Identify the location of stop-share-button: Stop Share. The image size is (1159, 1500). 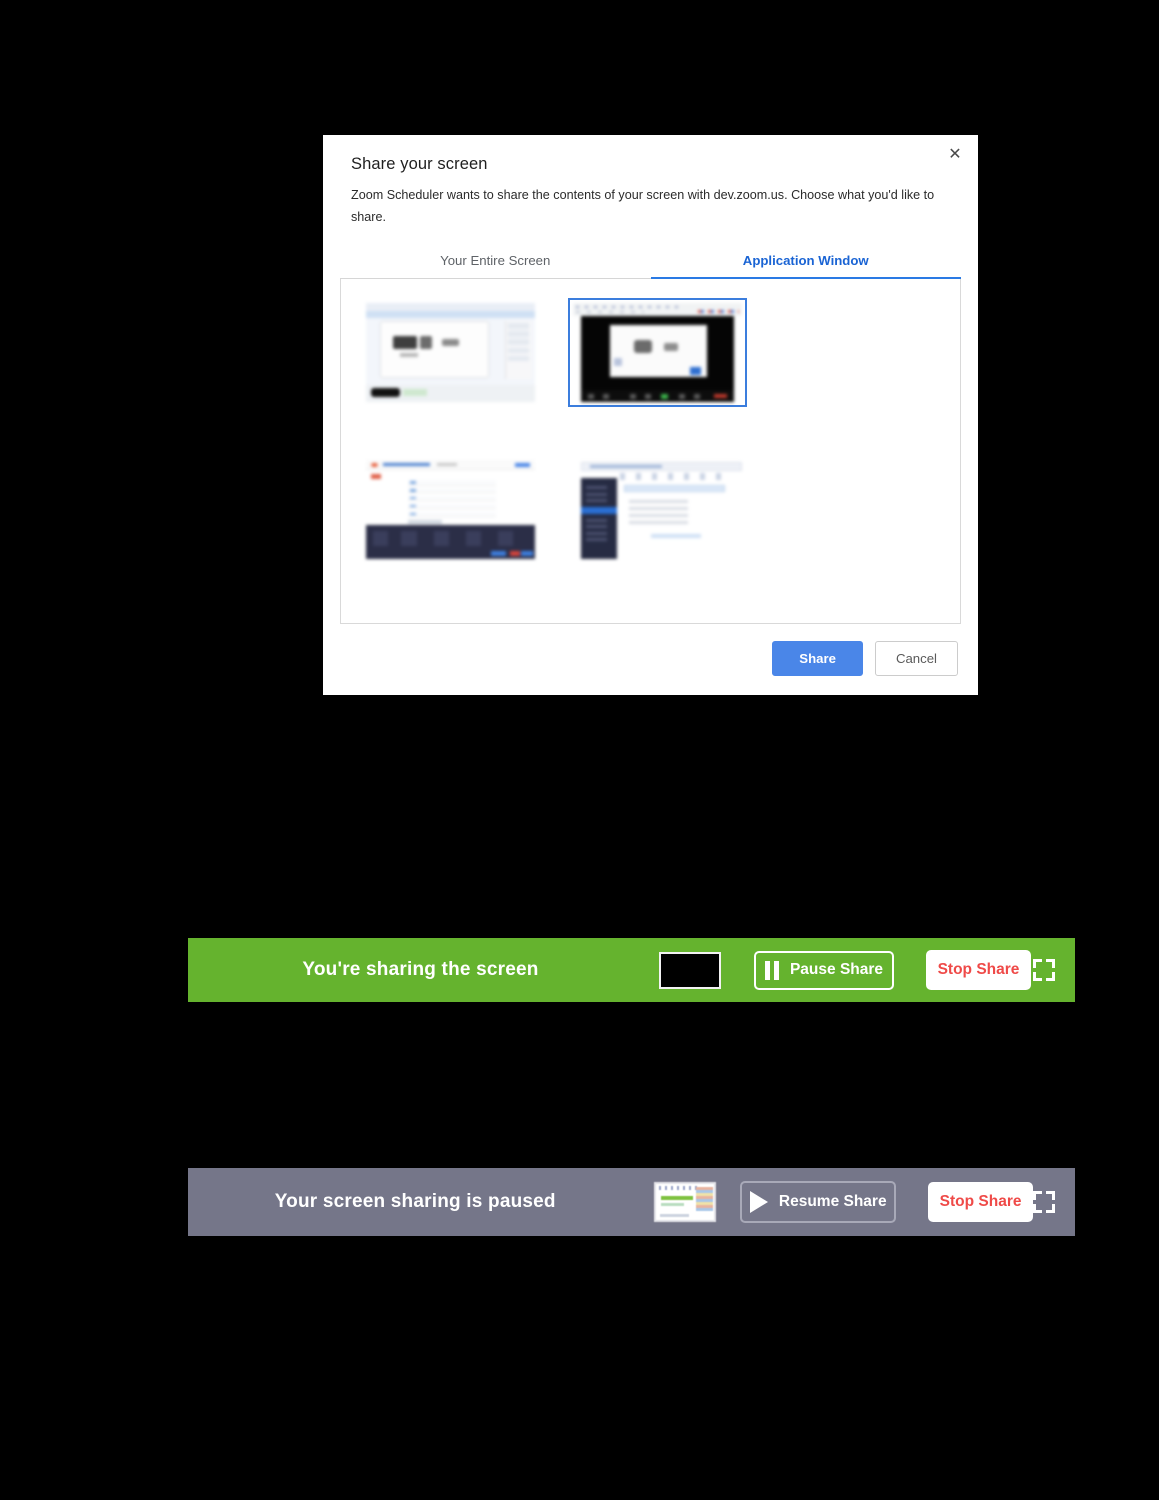
(978, 970).